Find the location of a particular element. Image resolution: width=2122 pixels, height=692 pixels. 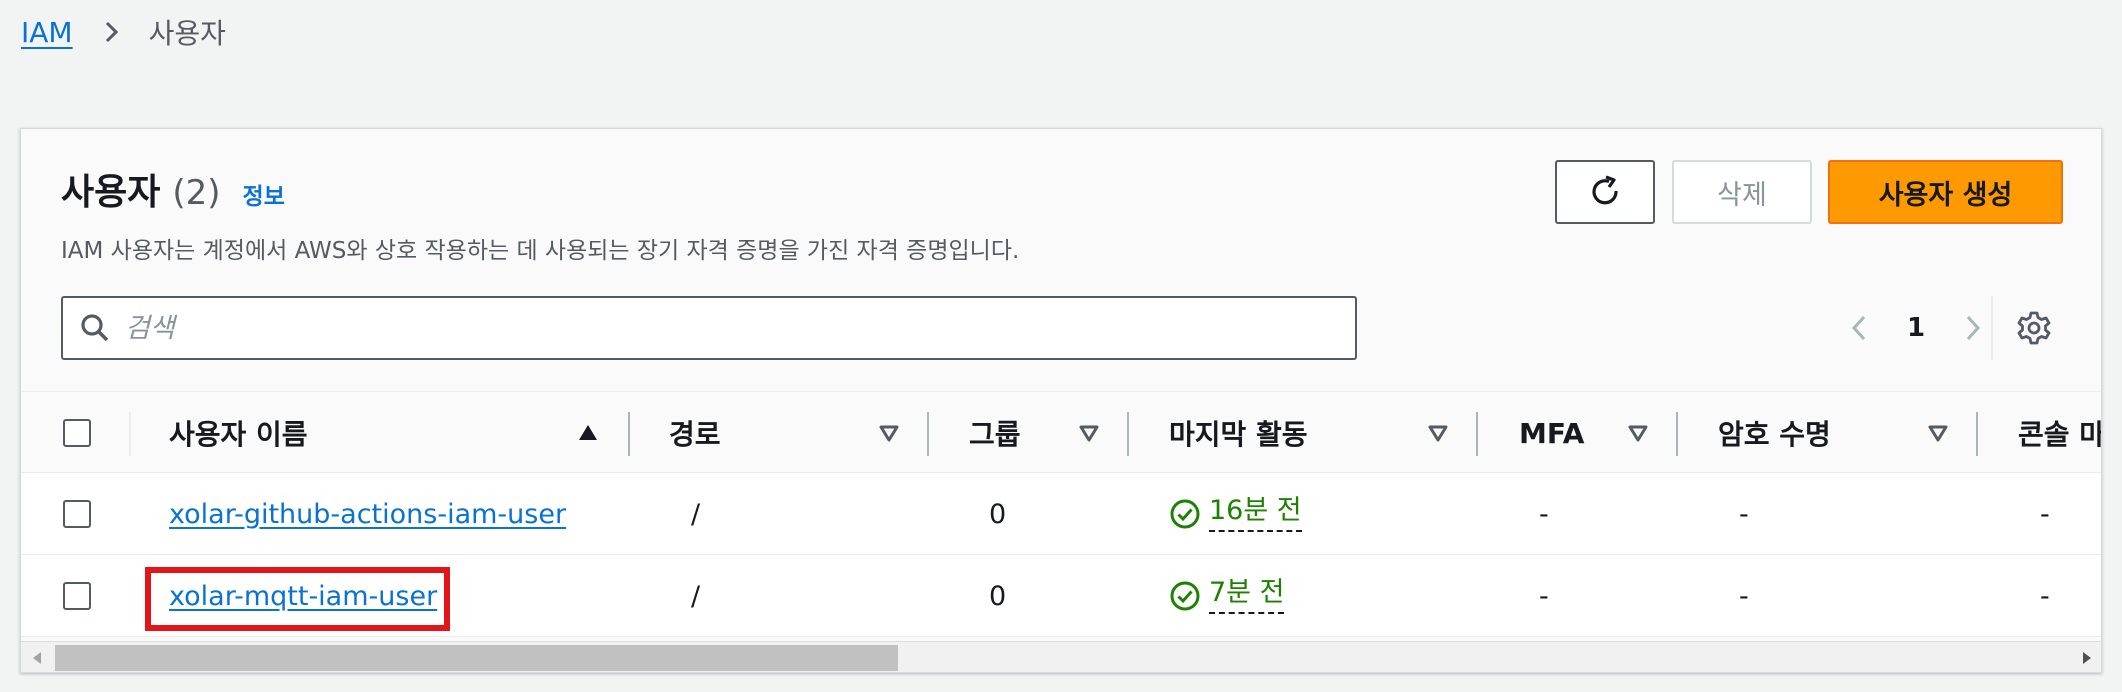

search-icon is located at coordinates (95, 328).